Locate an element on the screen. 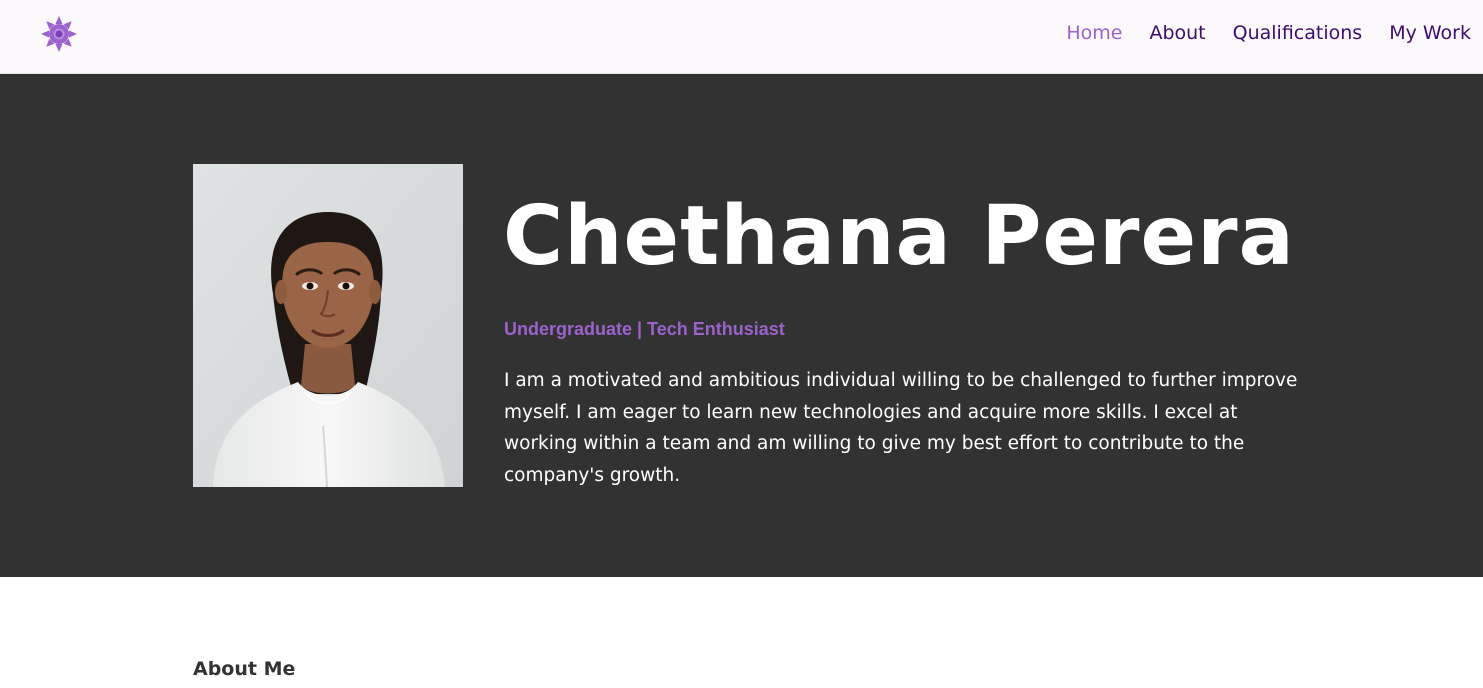  sun-icon is located at coordinates (59, 34).